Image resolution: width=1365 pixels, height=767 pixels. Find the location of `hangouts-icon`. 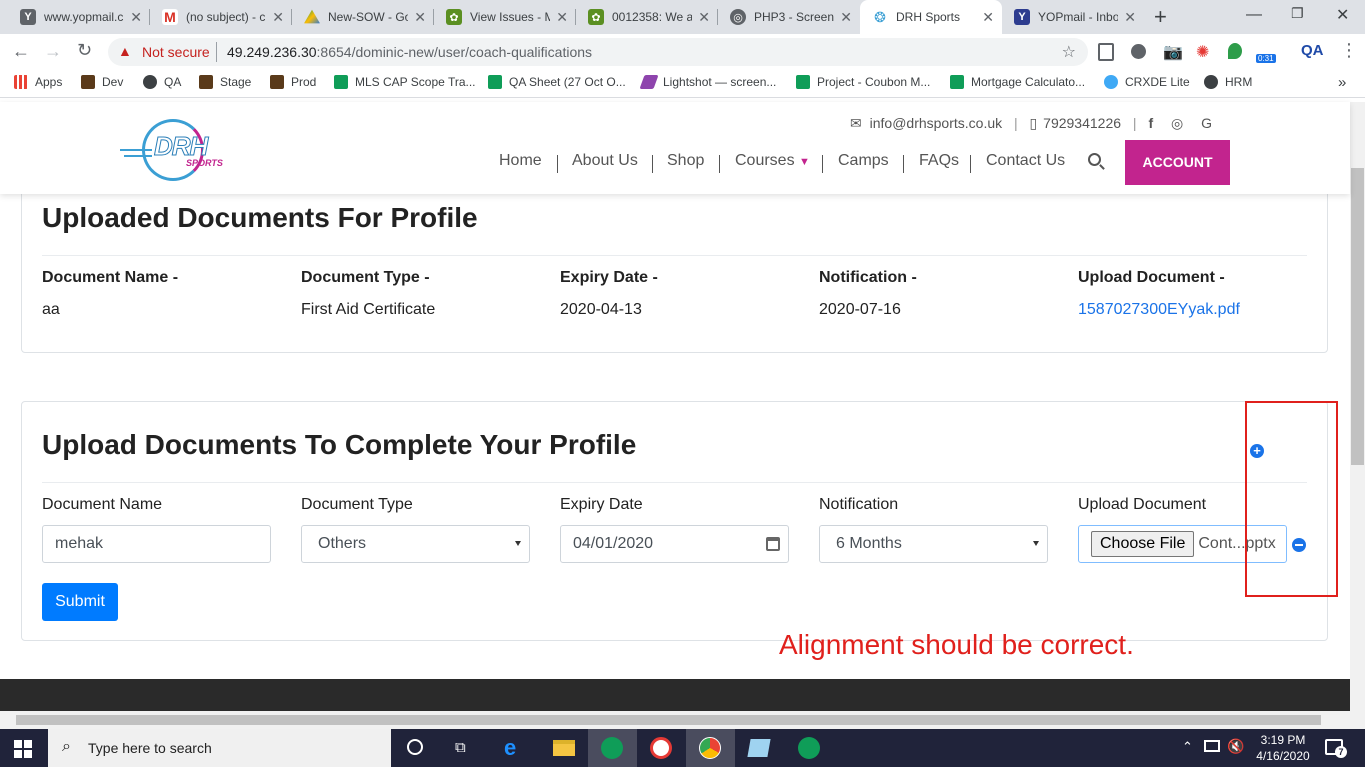

hangouts-icon is located at coordinates (809, 748).